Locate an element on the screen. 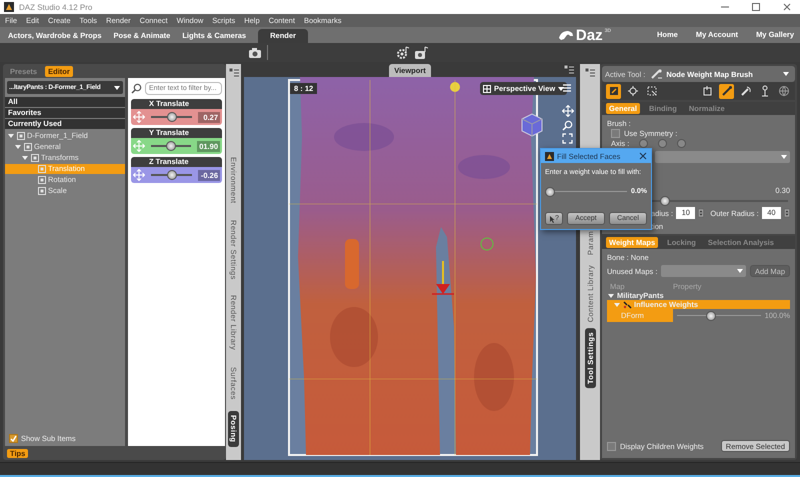 The width and height of the screenshot is (800, 477). marquee-select-icon is located at coordinates (652, 91).